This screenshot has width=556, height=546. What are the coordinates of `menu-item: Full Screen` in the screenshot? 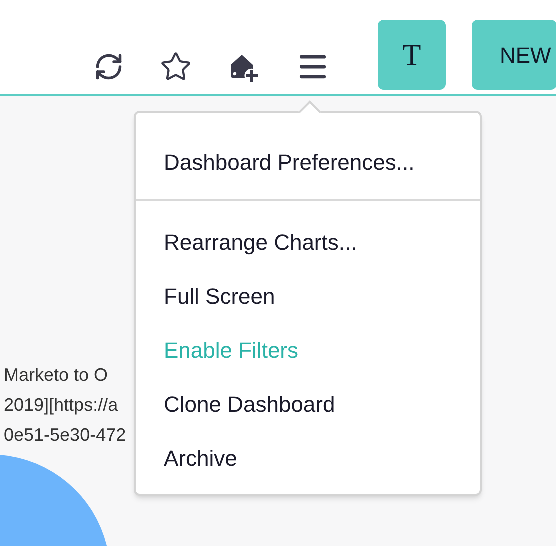 It's located at (308, 296).